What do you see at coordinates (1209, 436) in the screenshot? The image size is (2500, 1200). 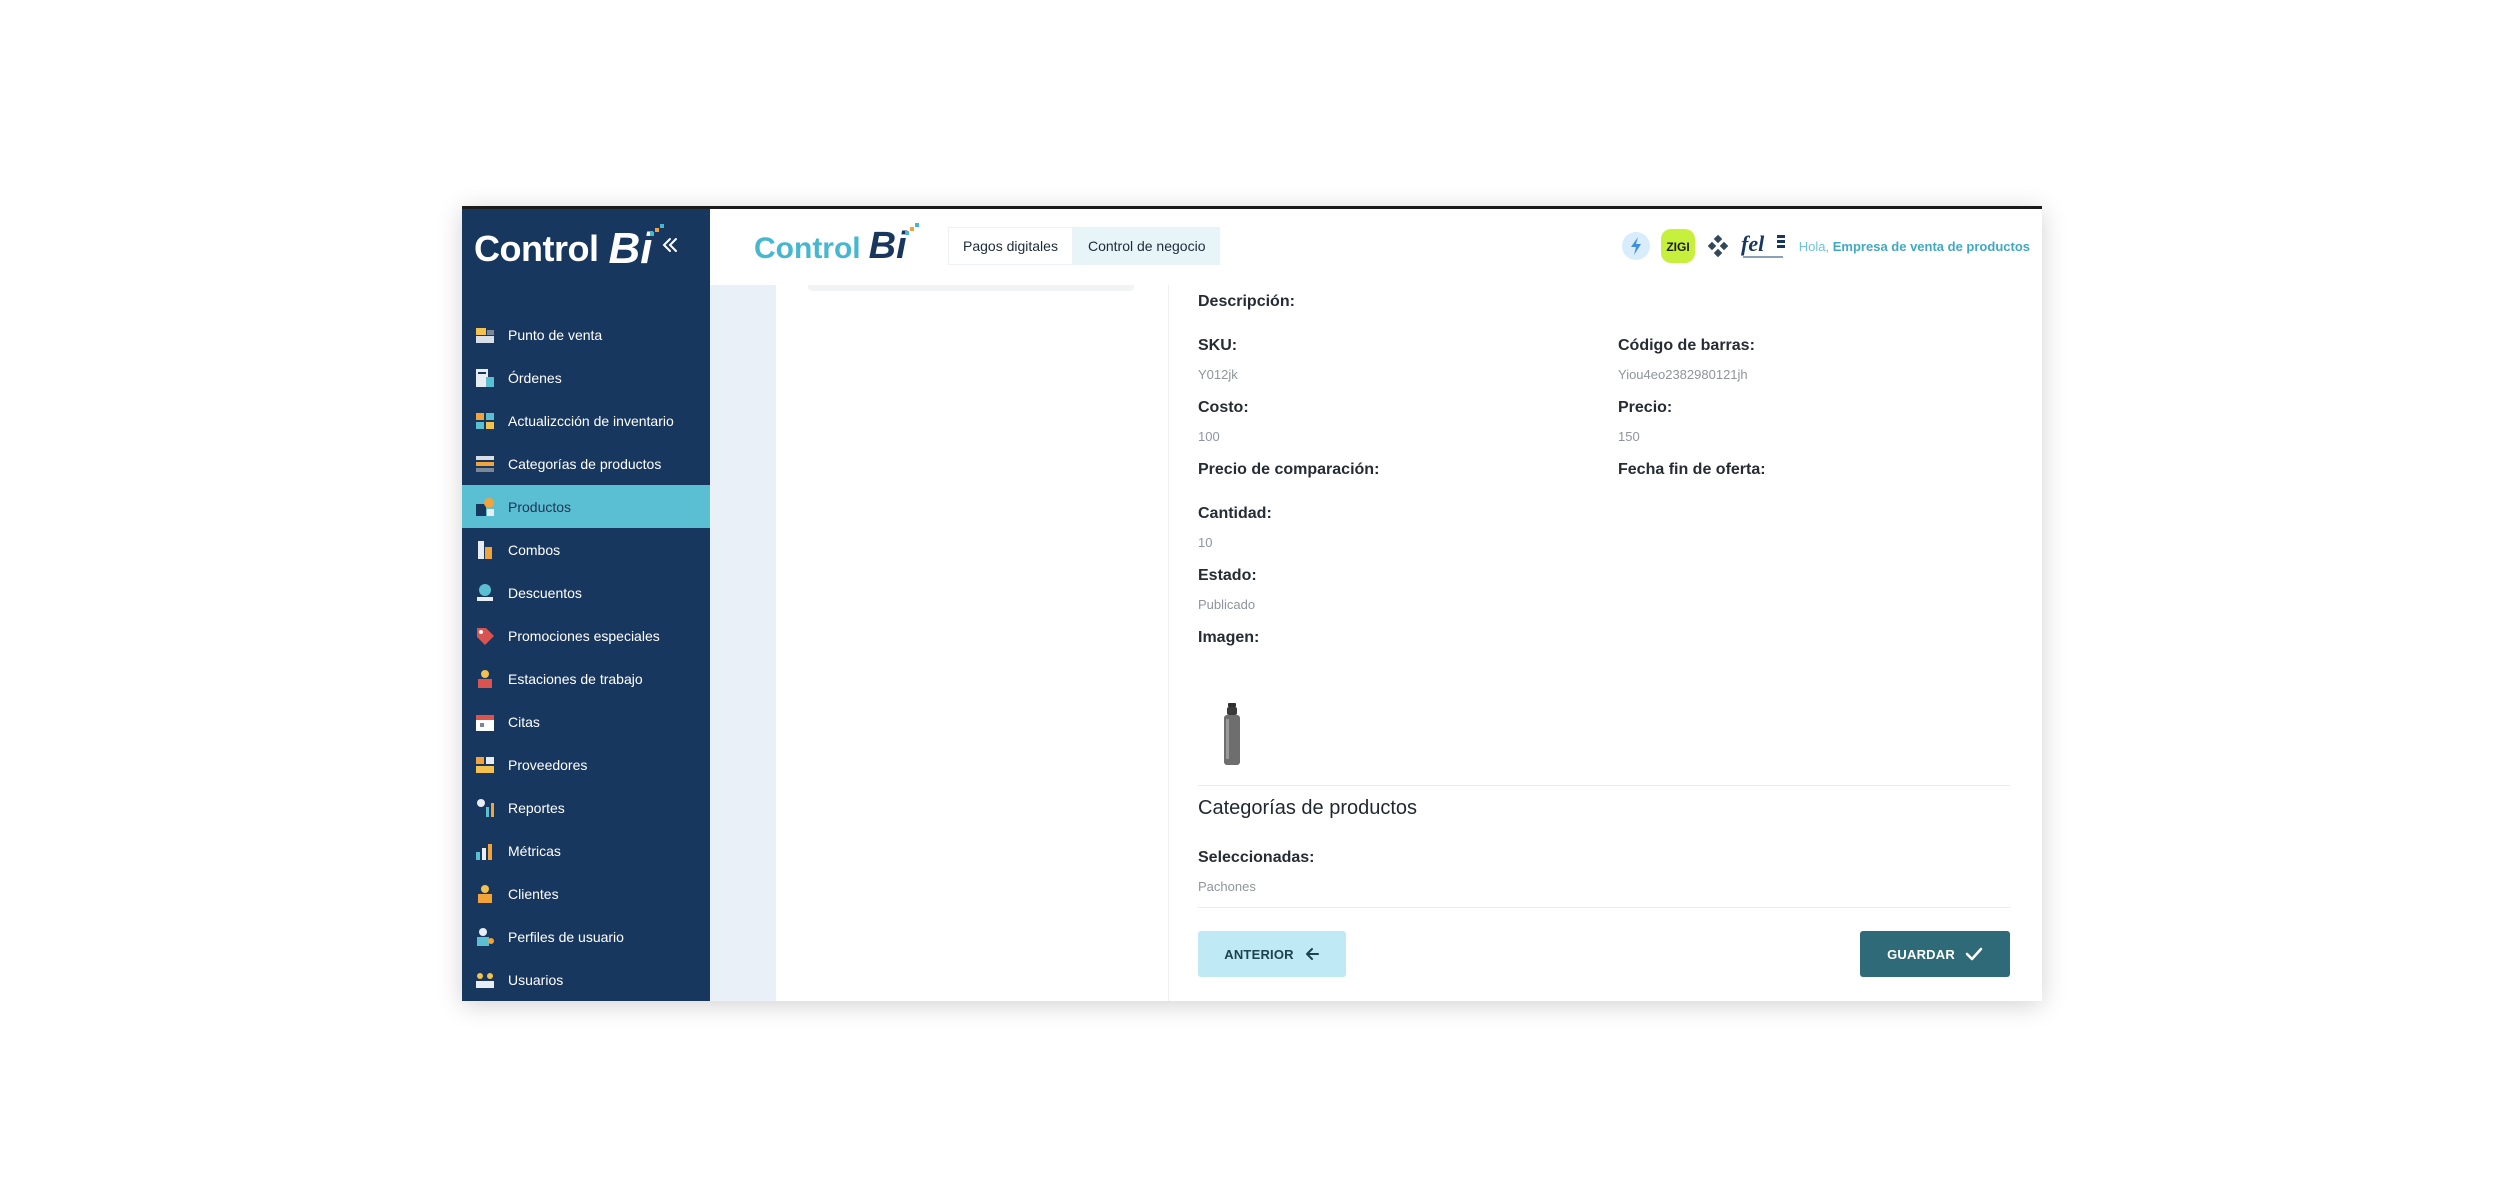 I see `field-value: 100` at bounding box center [1209, 436].